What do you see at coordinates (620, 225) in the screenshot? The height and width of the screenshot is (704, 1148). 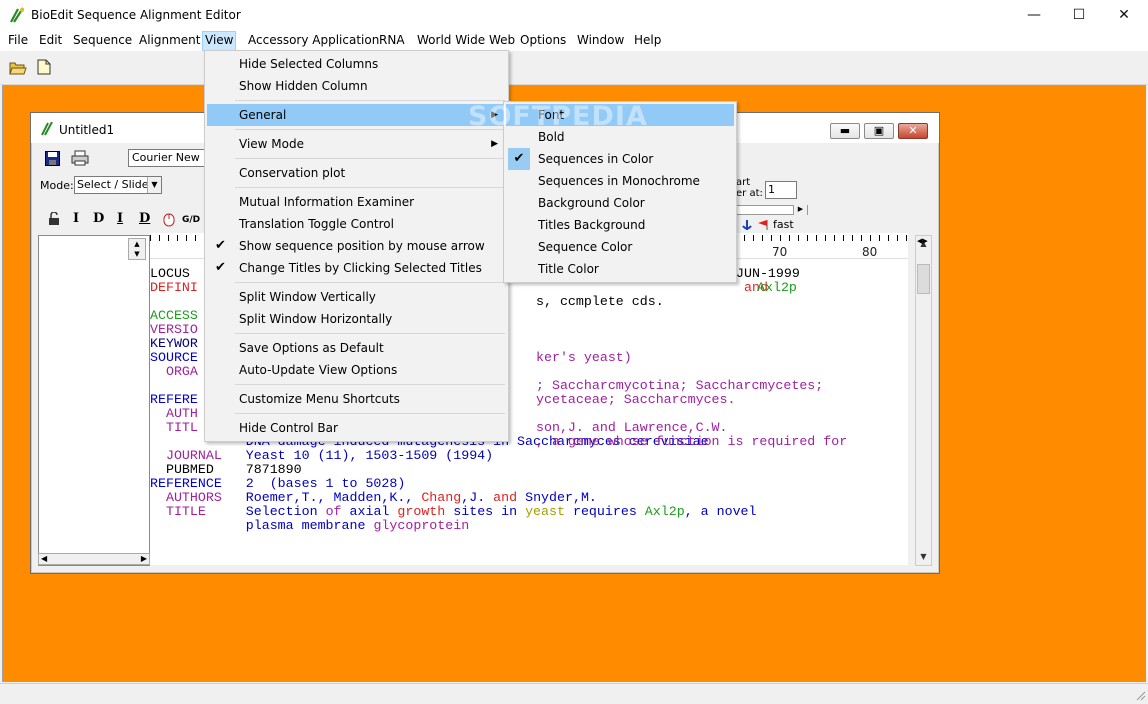 I see `general-menu-item-titles-background: Titles Background` at bounding box center [620, 225].